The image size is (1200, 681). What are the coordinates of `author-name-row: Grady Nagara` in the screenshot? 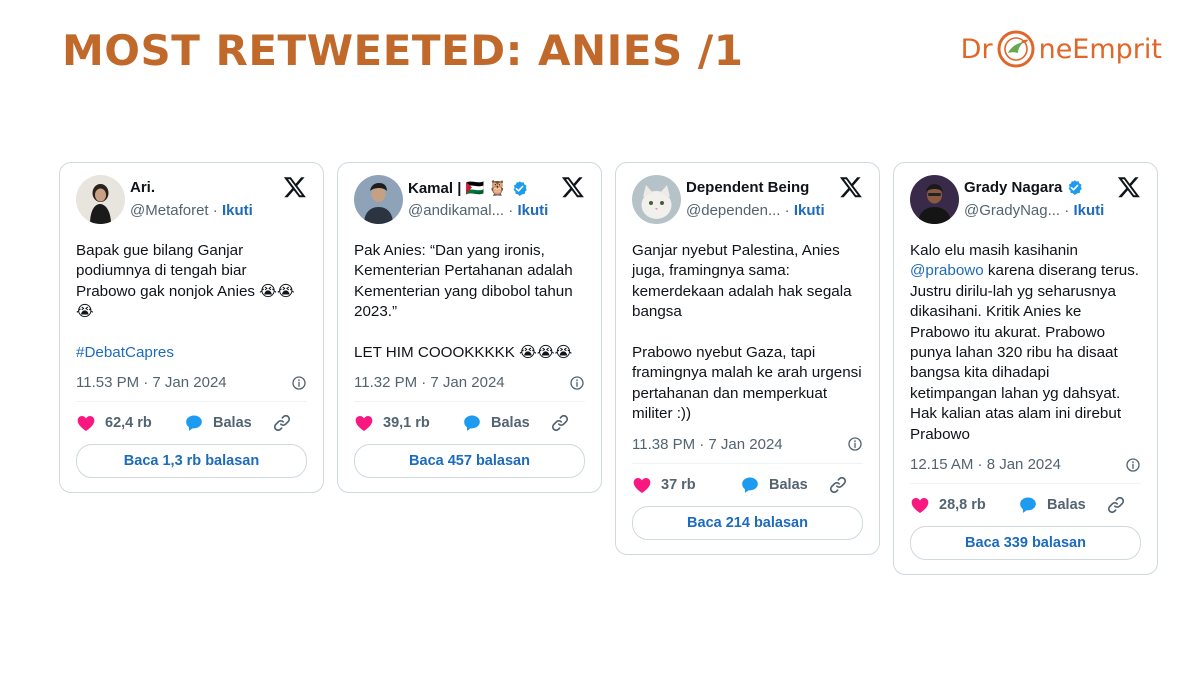 It's located at (1023, 187).